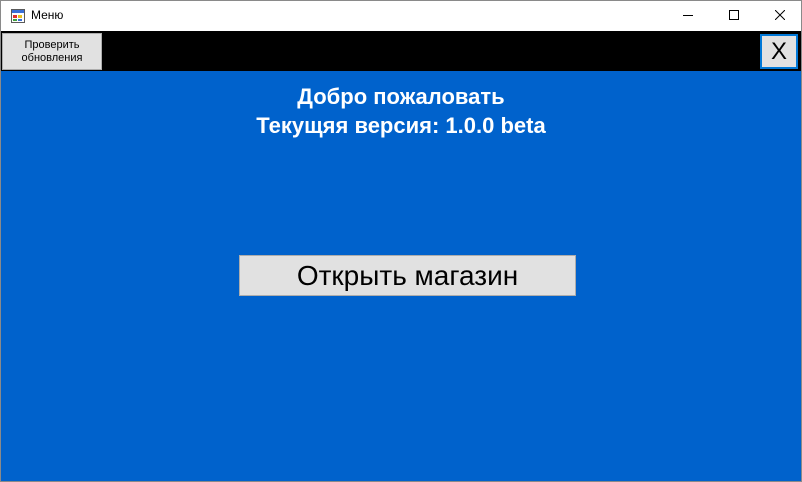 This screenshot has width=802, height=482. What do you see at coordinates (18, 16) in the screenshot?
I see `app-form-icon` at bounding box center [18, 16].